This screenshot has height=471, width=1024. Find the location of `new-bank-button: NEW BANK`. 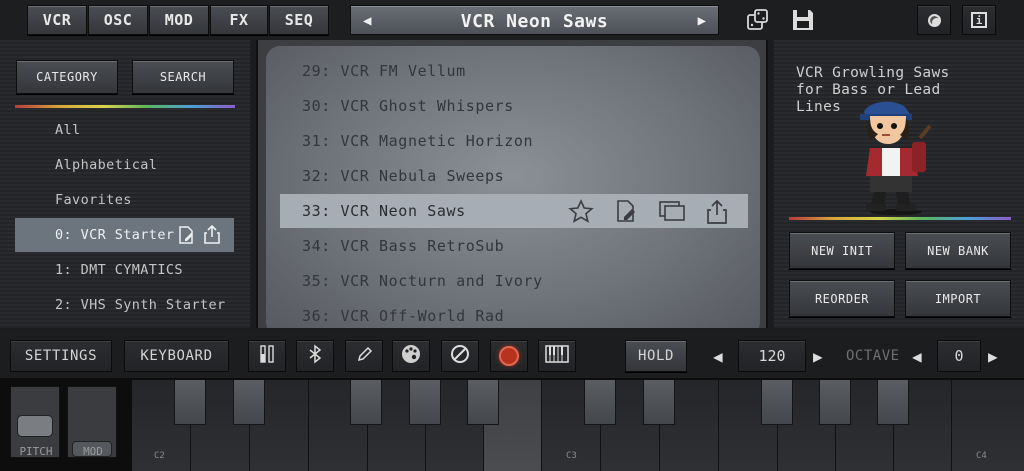

new-bank-button: NEW BANK is located at coordinates (958, 250).